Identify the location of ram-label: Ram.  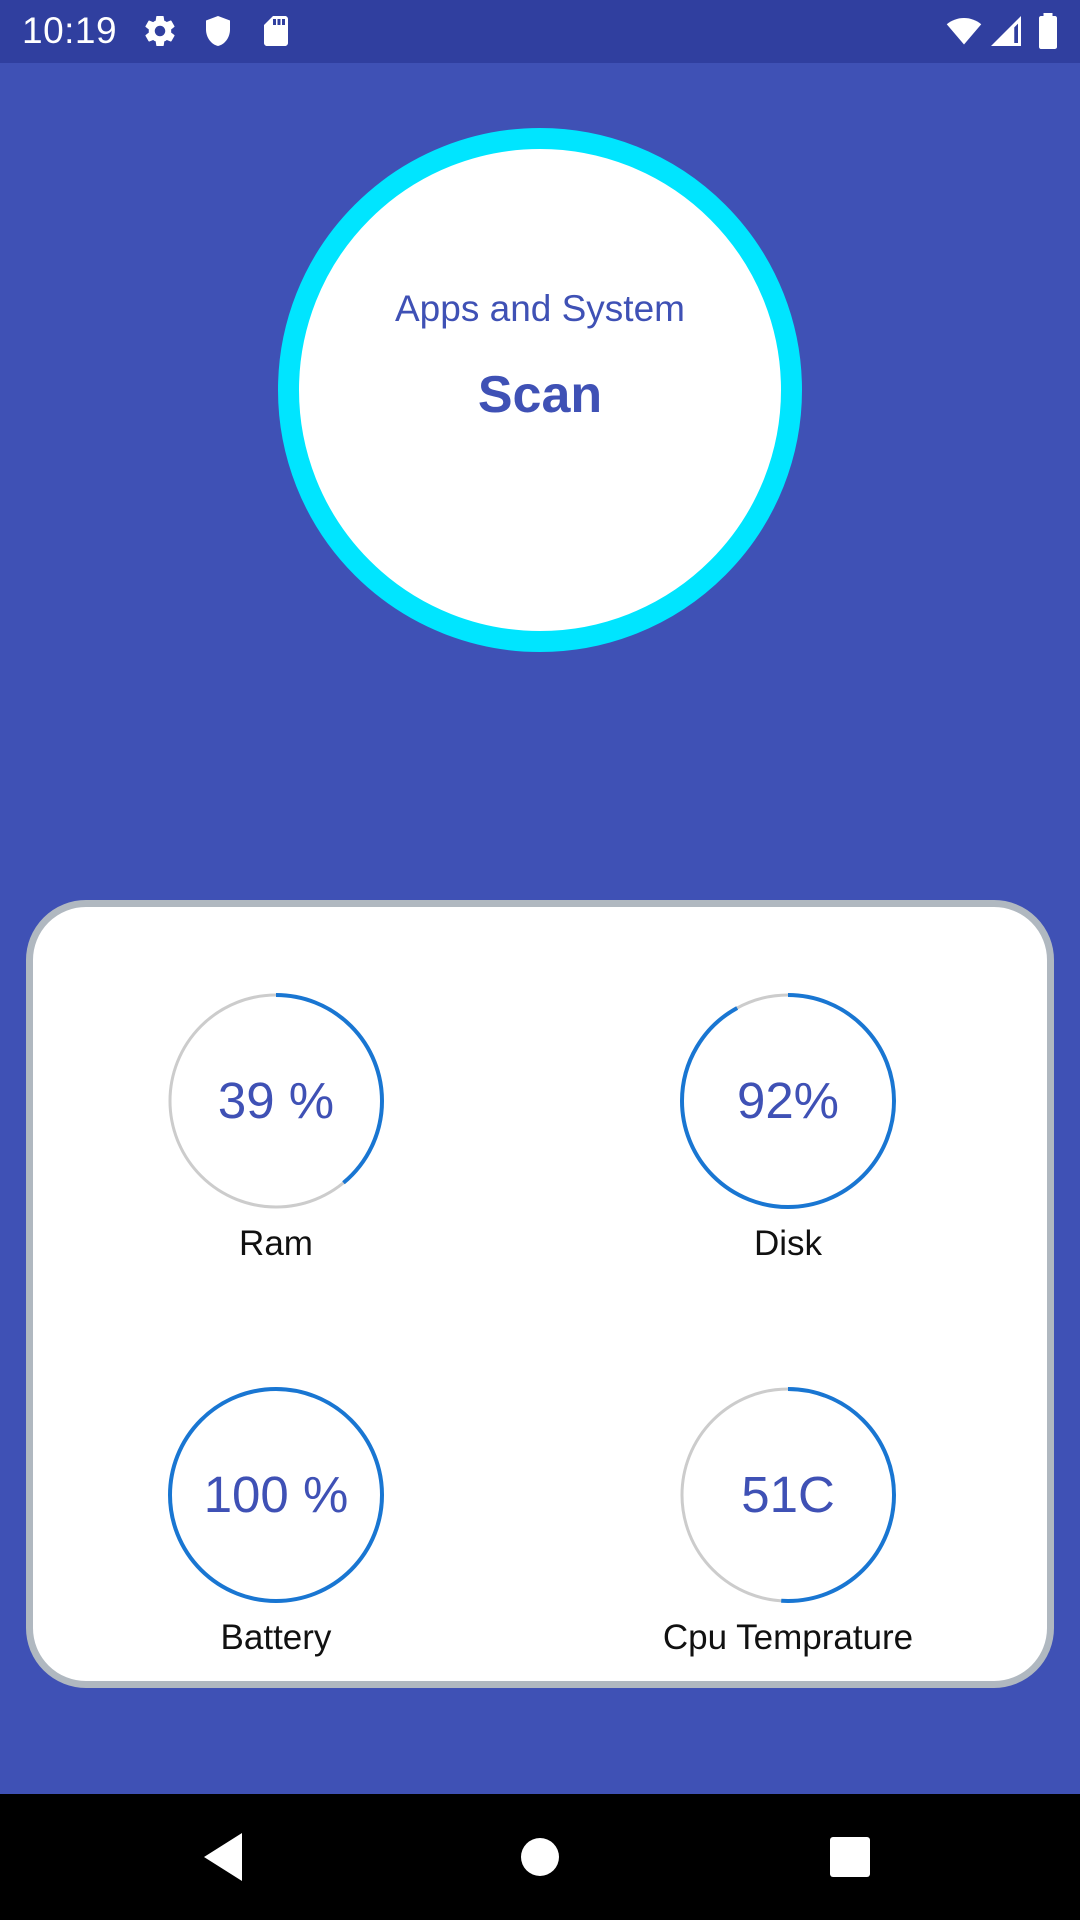
(276, 1243).